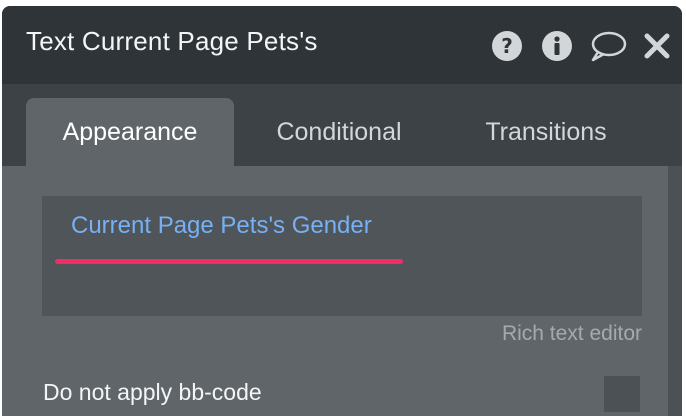 Image resolution: width=686 pixels, height=416 pixels. I want to click on info-icon, so click(557, 46).